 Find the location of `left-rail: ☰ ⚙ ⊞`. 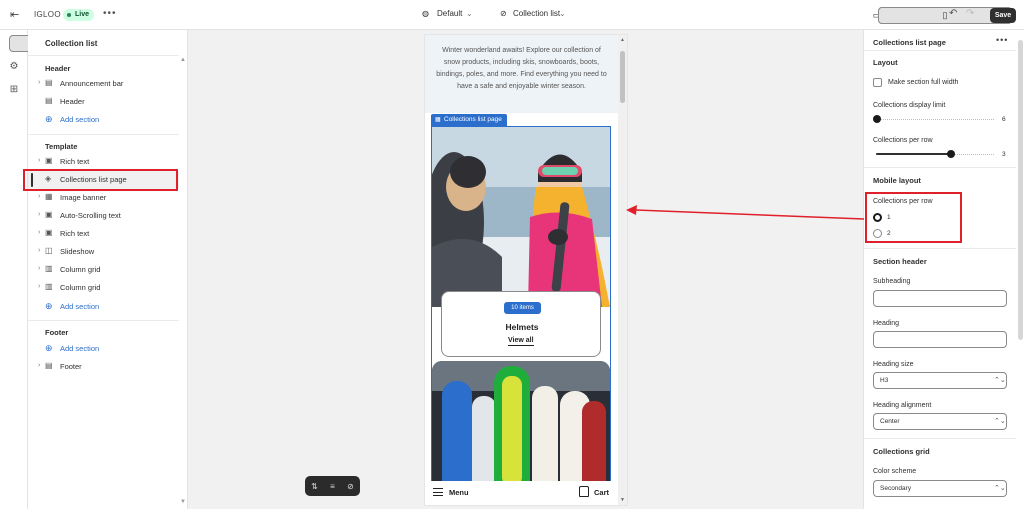

left-rail: ☰ ⚙ ⊞ is located at coordinates (71, 269).